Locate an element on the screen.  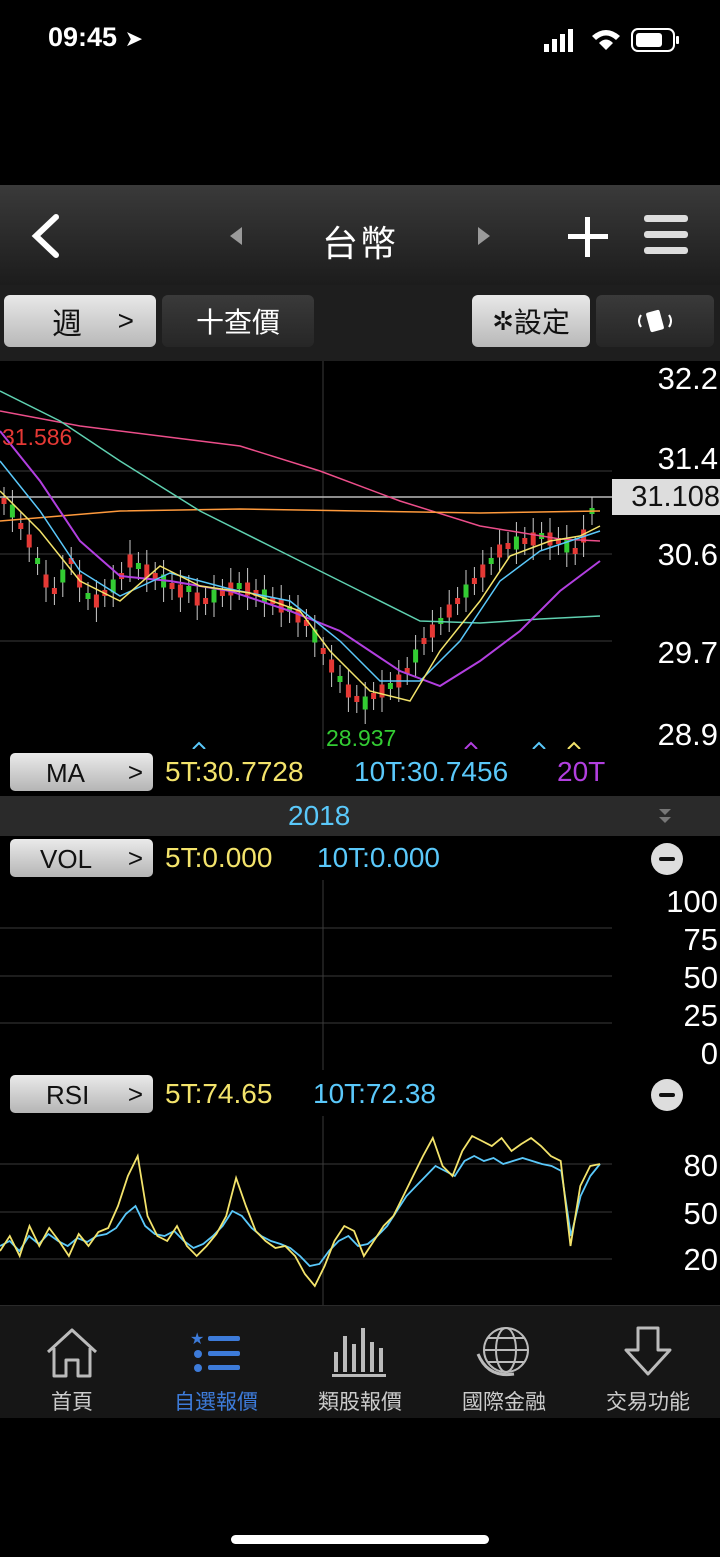
period-button: 週 > is located at coordinates (80, 321).